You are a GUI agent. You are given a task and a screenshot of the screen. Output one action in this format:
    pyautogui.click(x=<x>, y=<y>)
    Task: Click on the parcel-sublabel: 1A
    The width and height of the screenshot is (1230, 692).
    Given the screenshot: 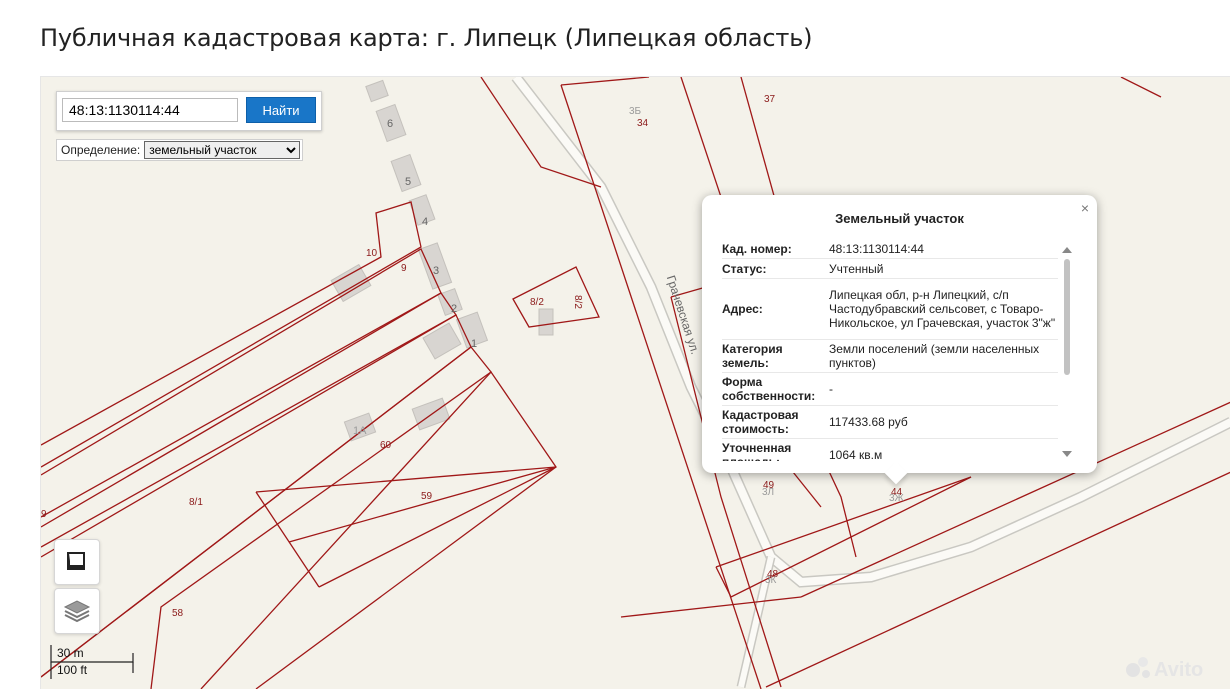 What is the action you would take?
    pyautogui.click(x=360, y=431)
    